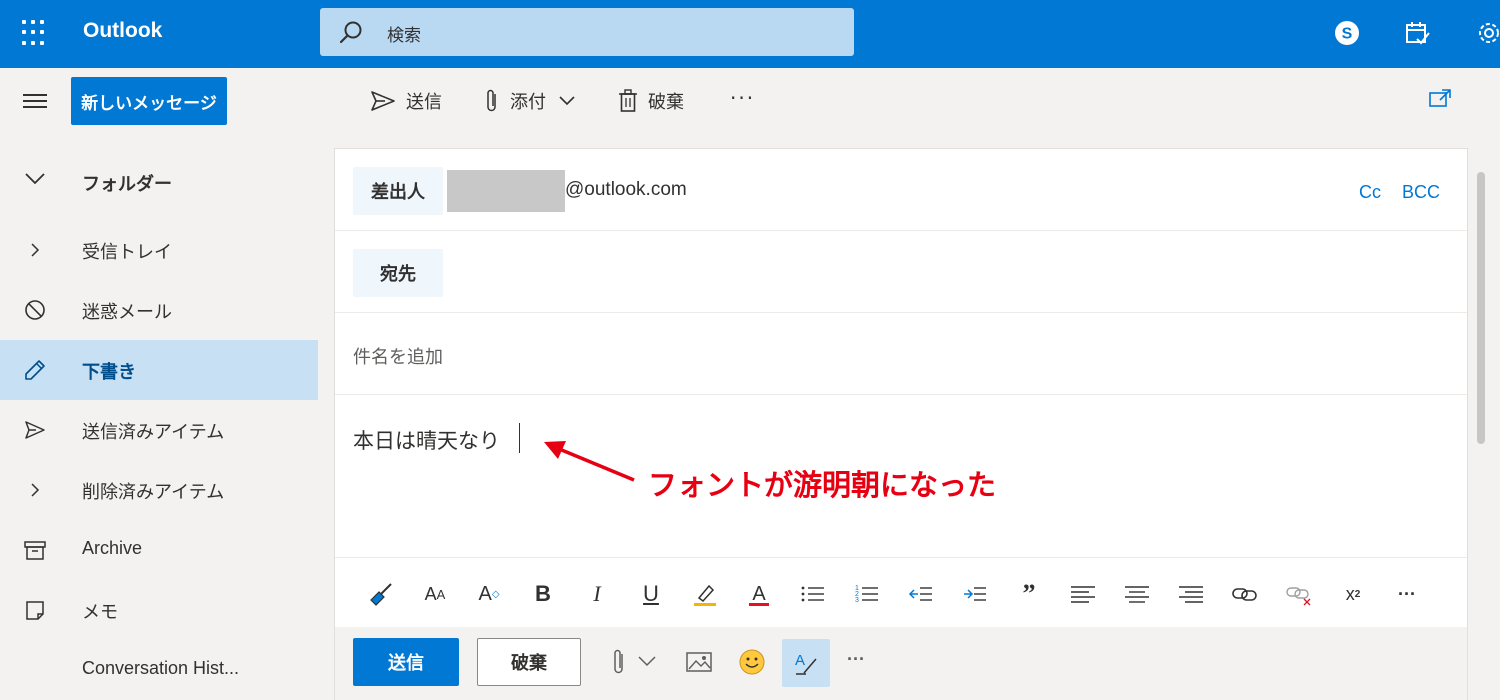  What do you see at coordinates (398, 273) in the screenshot?
I see `to-button: 宛先` at bounding box center [398, 273].